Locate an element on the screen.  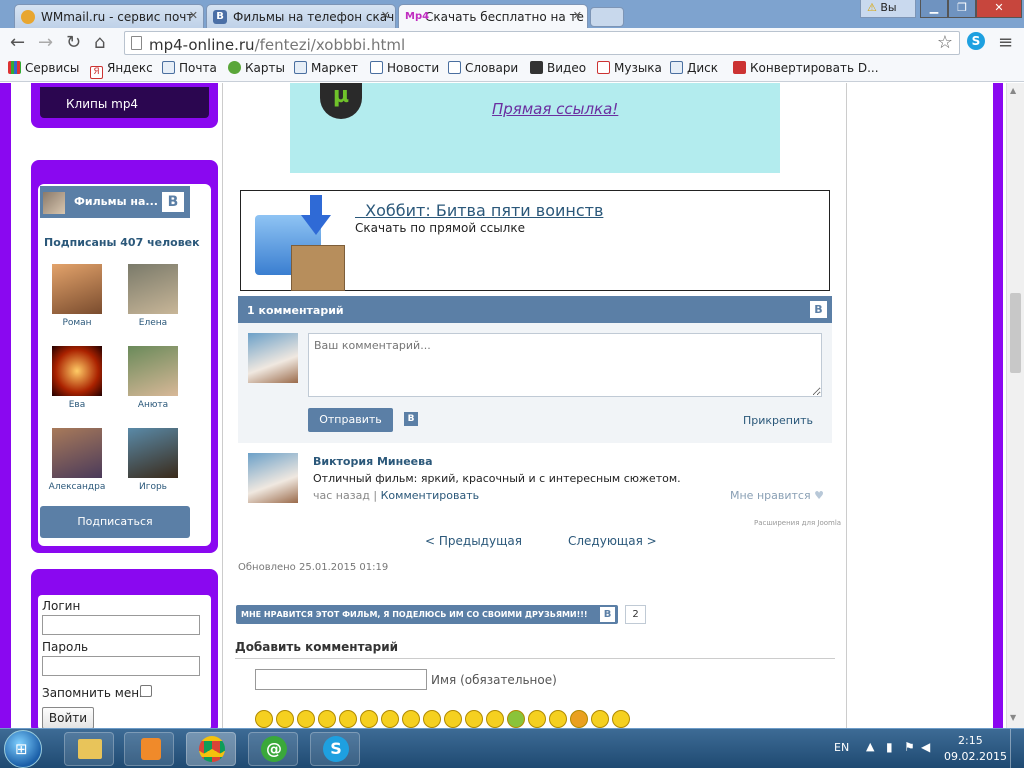
tab-download: Mp4 Скачать бесплатно на те ✕ is located at coordinates (493, 16).